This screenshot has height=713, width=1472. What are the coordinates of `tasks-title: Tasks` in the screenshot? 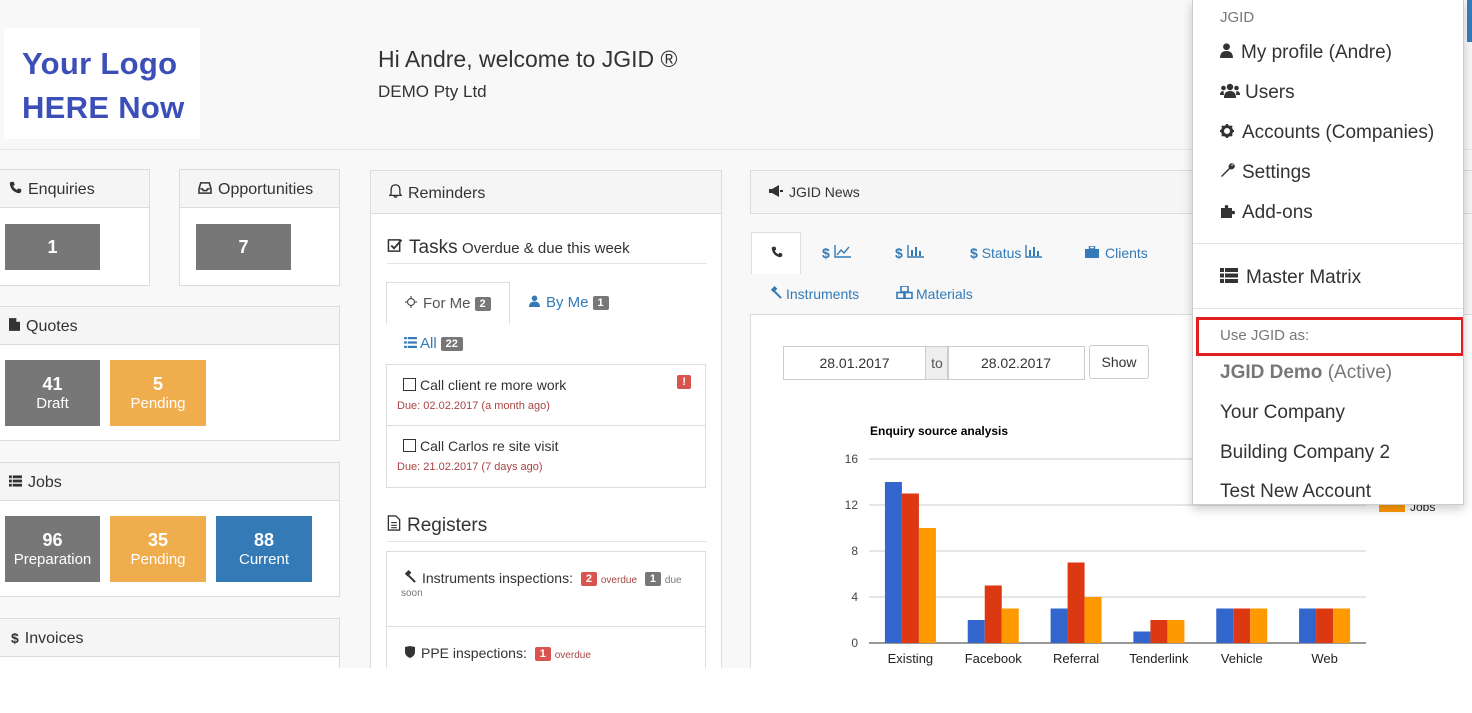 It's located at (433, 247).